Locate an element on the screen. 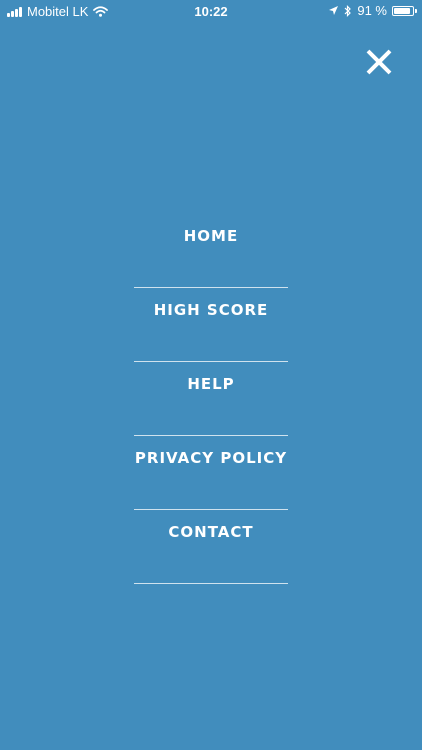 The height and width of the screenshot is (750, 422). status-bar-right: 91 % is located at coordinates (372, 10).